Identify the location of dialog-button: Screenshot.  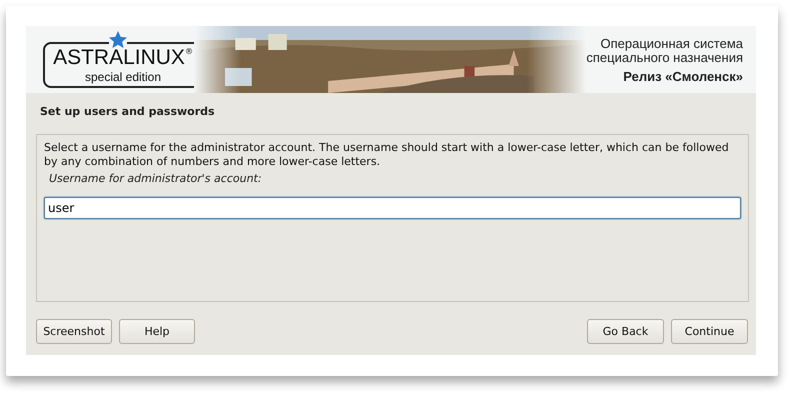
(74, 331).